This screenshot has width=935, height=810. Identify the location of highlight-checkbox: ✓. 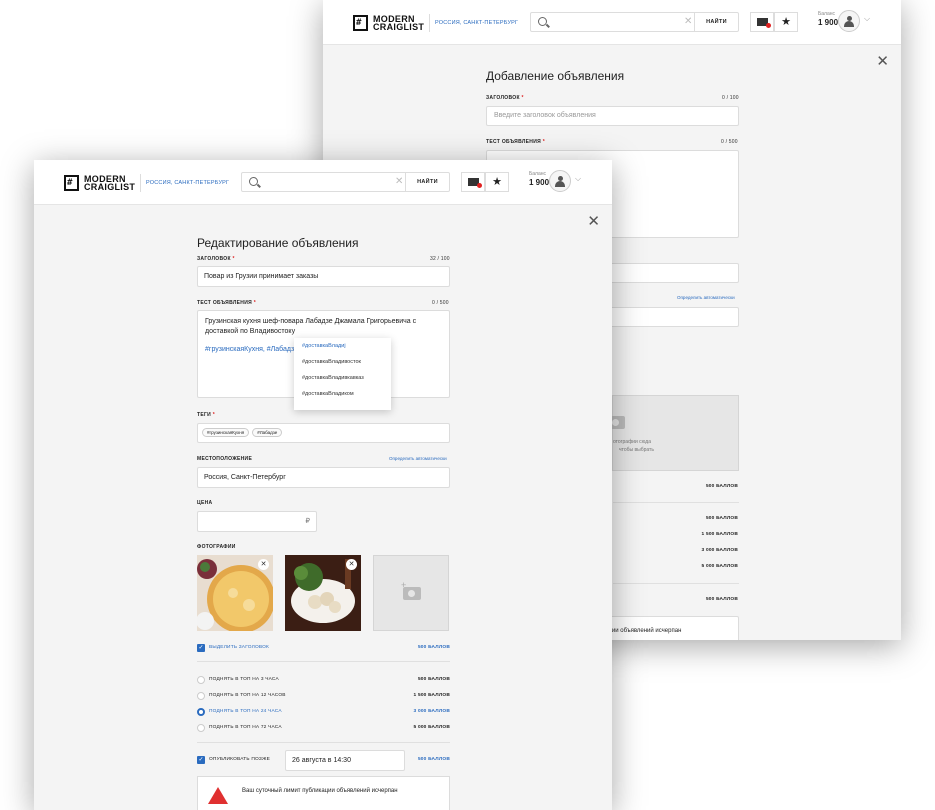
(201, 648).